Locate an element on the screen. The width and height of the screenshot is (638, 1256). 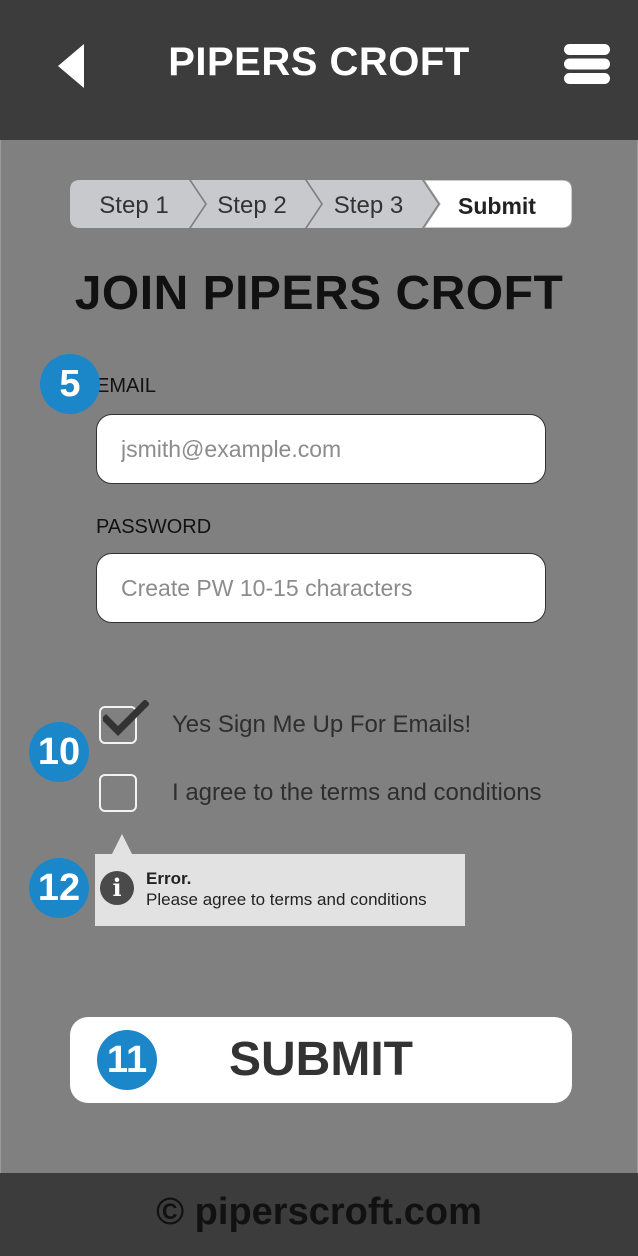
hamburger-menu-icon is located at coordinates (587, 64).